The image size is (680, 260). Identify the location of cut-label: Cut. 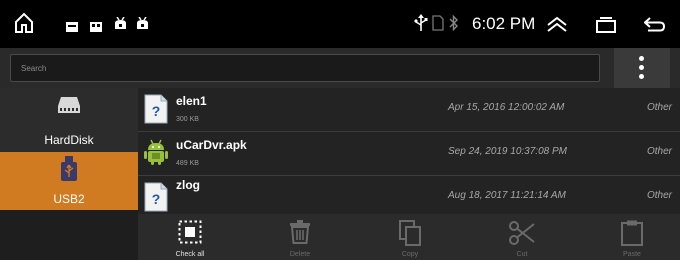
(522, 254).